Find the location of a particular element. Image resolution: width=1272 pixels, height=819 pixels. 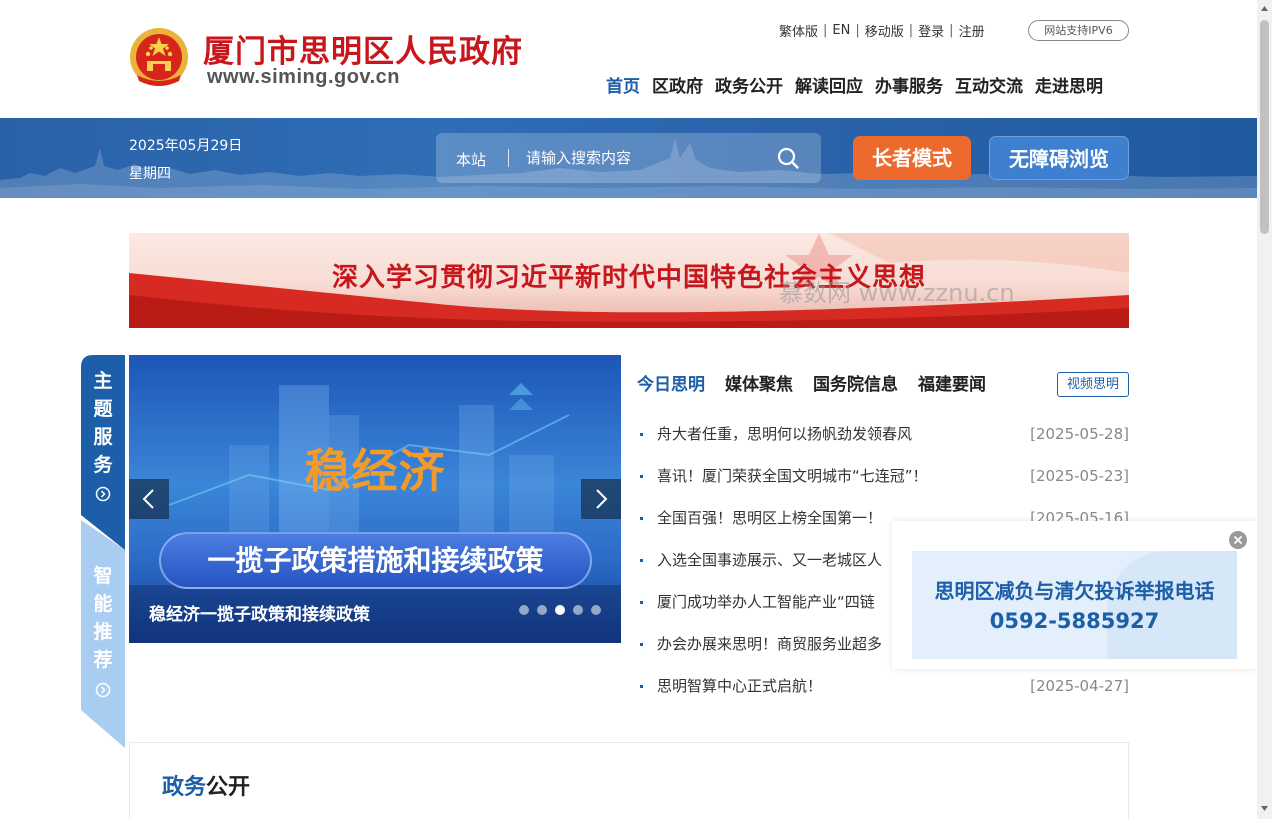

carousel-prev-button is located at coordinates (149, 499).